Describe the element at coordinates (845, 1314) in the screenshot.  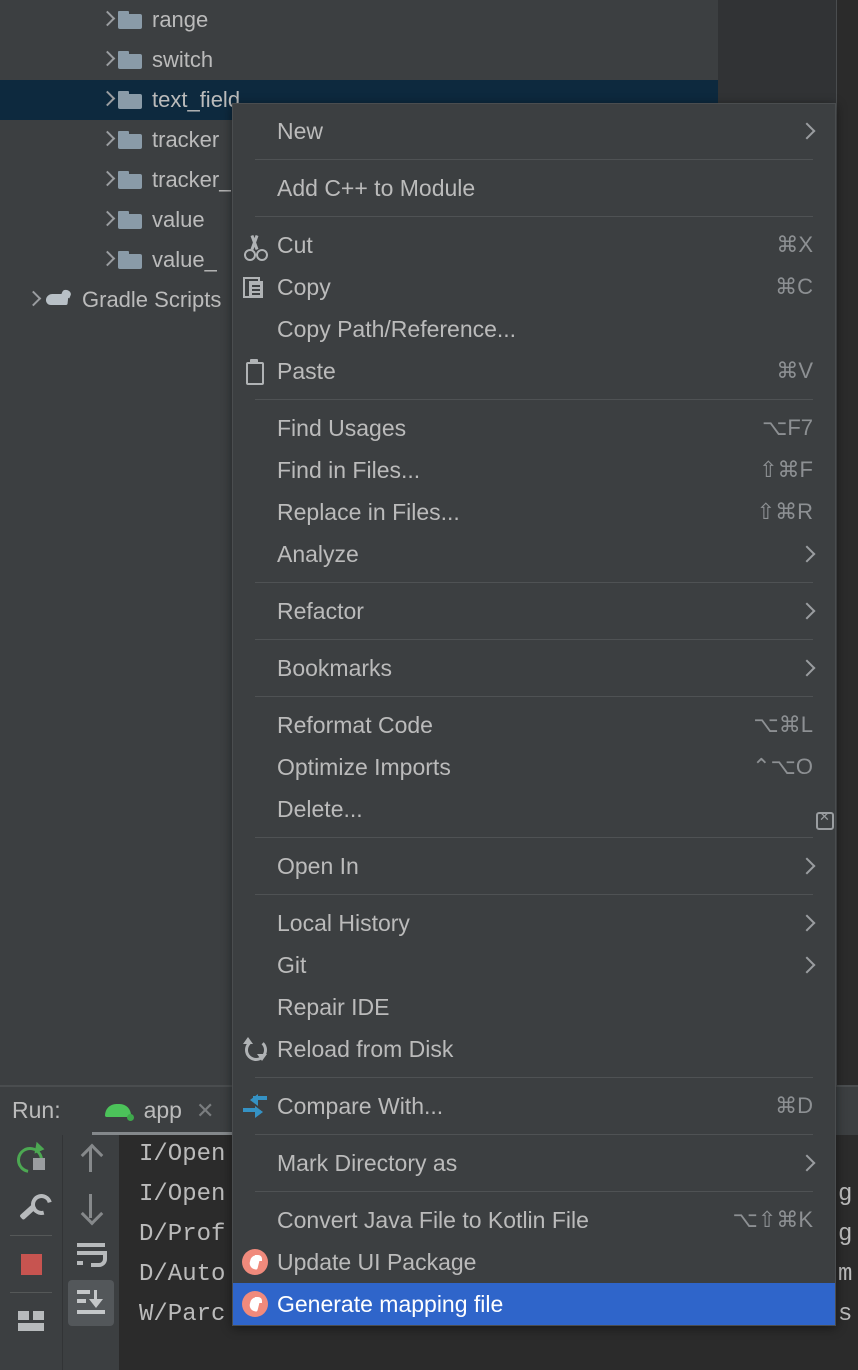
I see `console-line-overflow: s` at that location.